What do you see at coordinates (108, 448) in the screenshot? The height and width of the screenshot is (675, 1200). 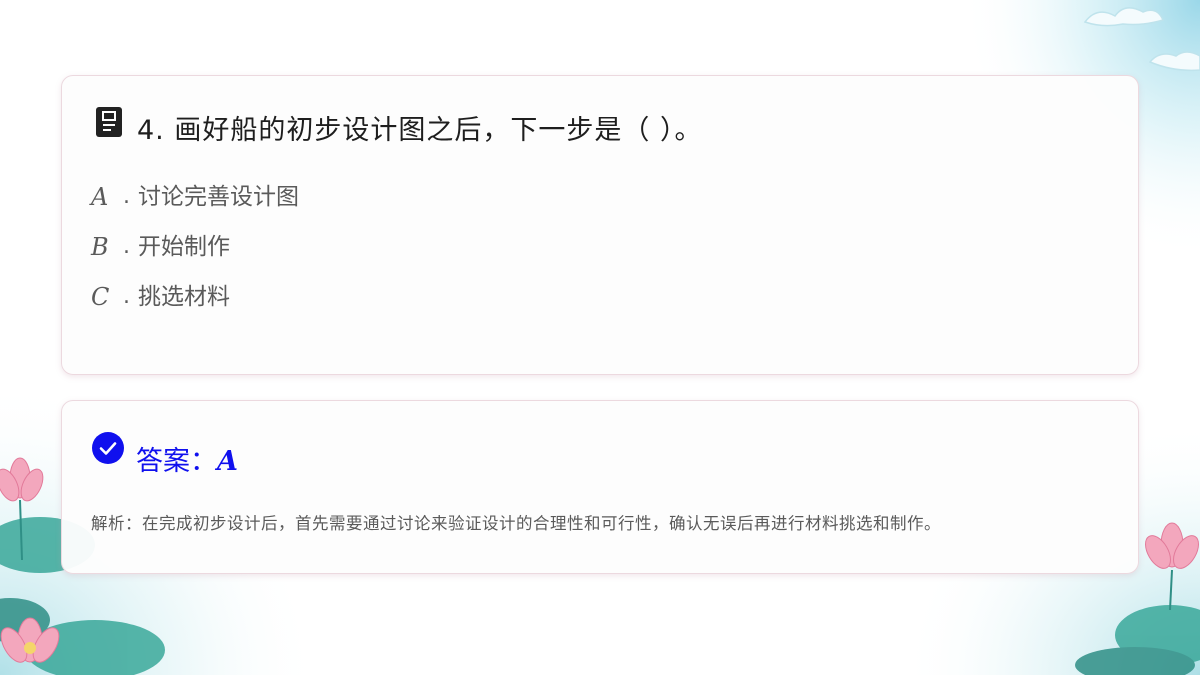 I see `check-circle-icon` at bounding box center [108, 448].